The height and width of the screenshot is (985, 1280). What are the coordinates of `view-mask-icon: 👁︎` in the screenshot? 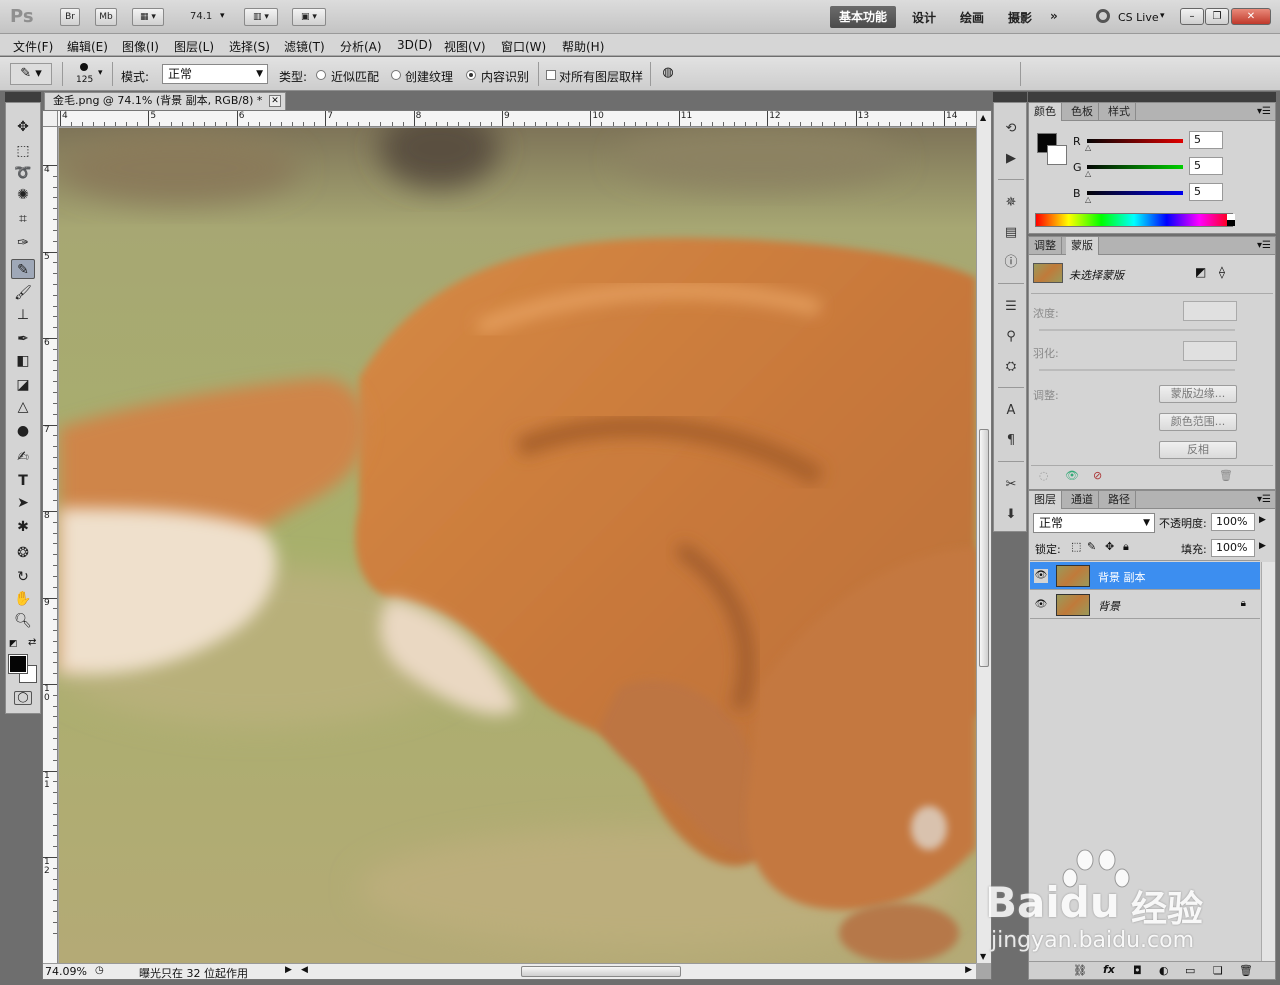 It's located at (1072, 475).